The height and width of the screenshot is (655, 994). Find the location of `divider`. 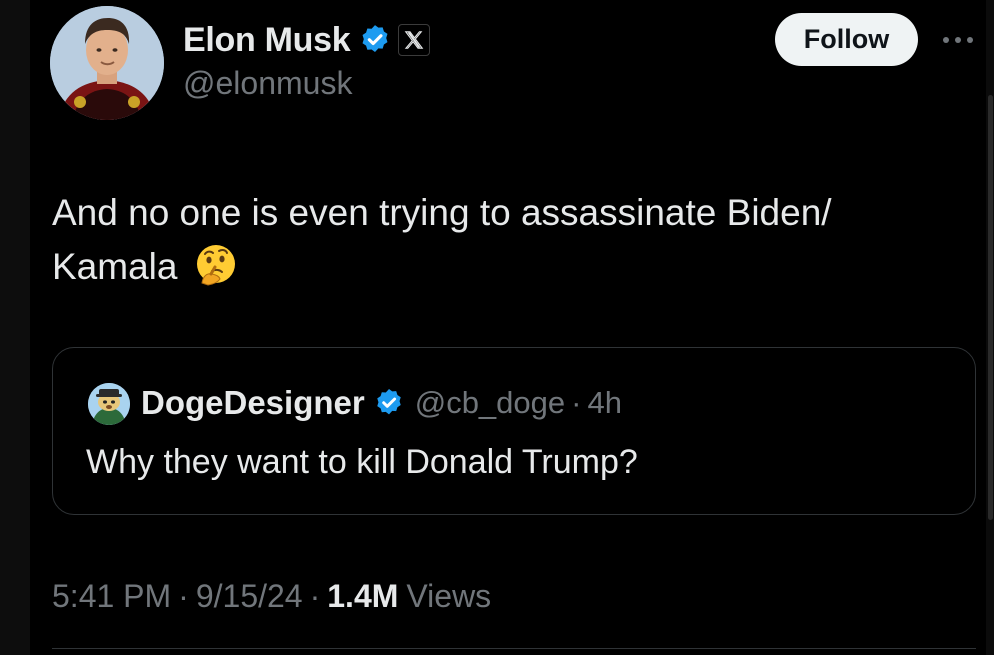

divider is located at coordinates (514, 648).